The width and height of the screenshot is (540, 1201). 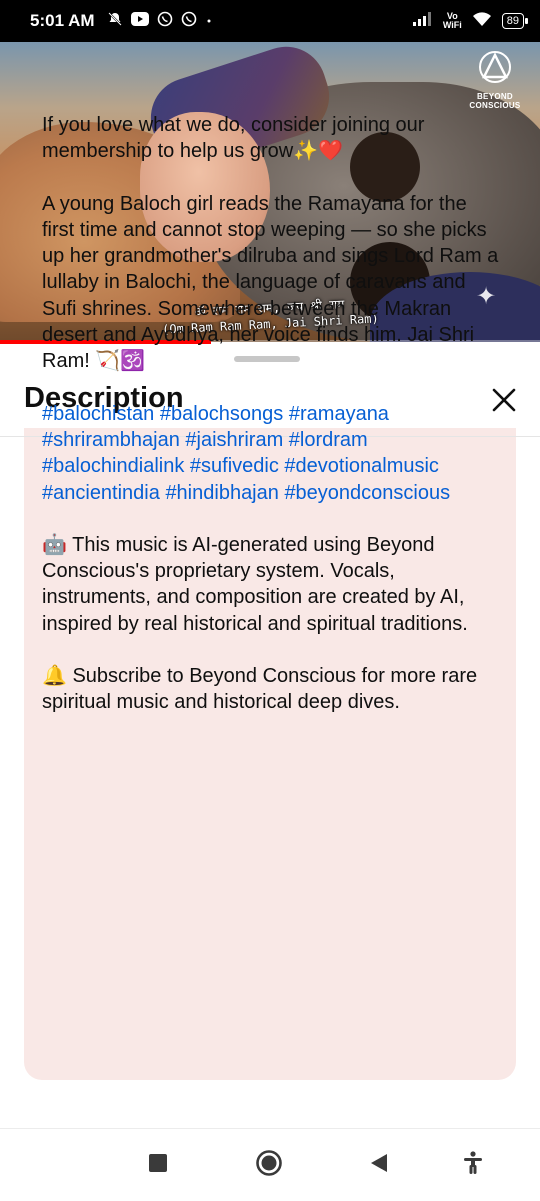 I want to click on channel-watermark-logo: BEYOND CONSCIOUS, so click(x=495, y=80).